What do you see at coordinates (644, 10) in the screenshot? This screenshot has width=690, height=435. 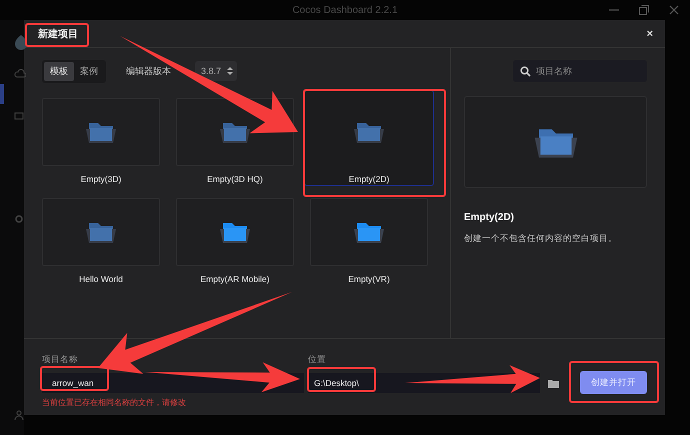 I see `maximize-icon` at bounding box center [644, 10].